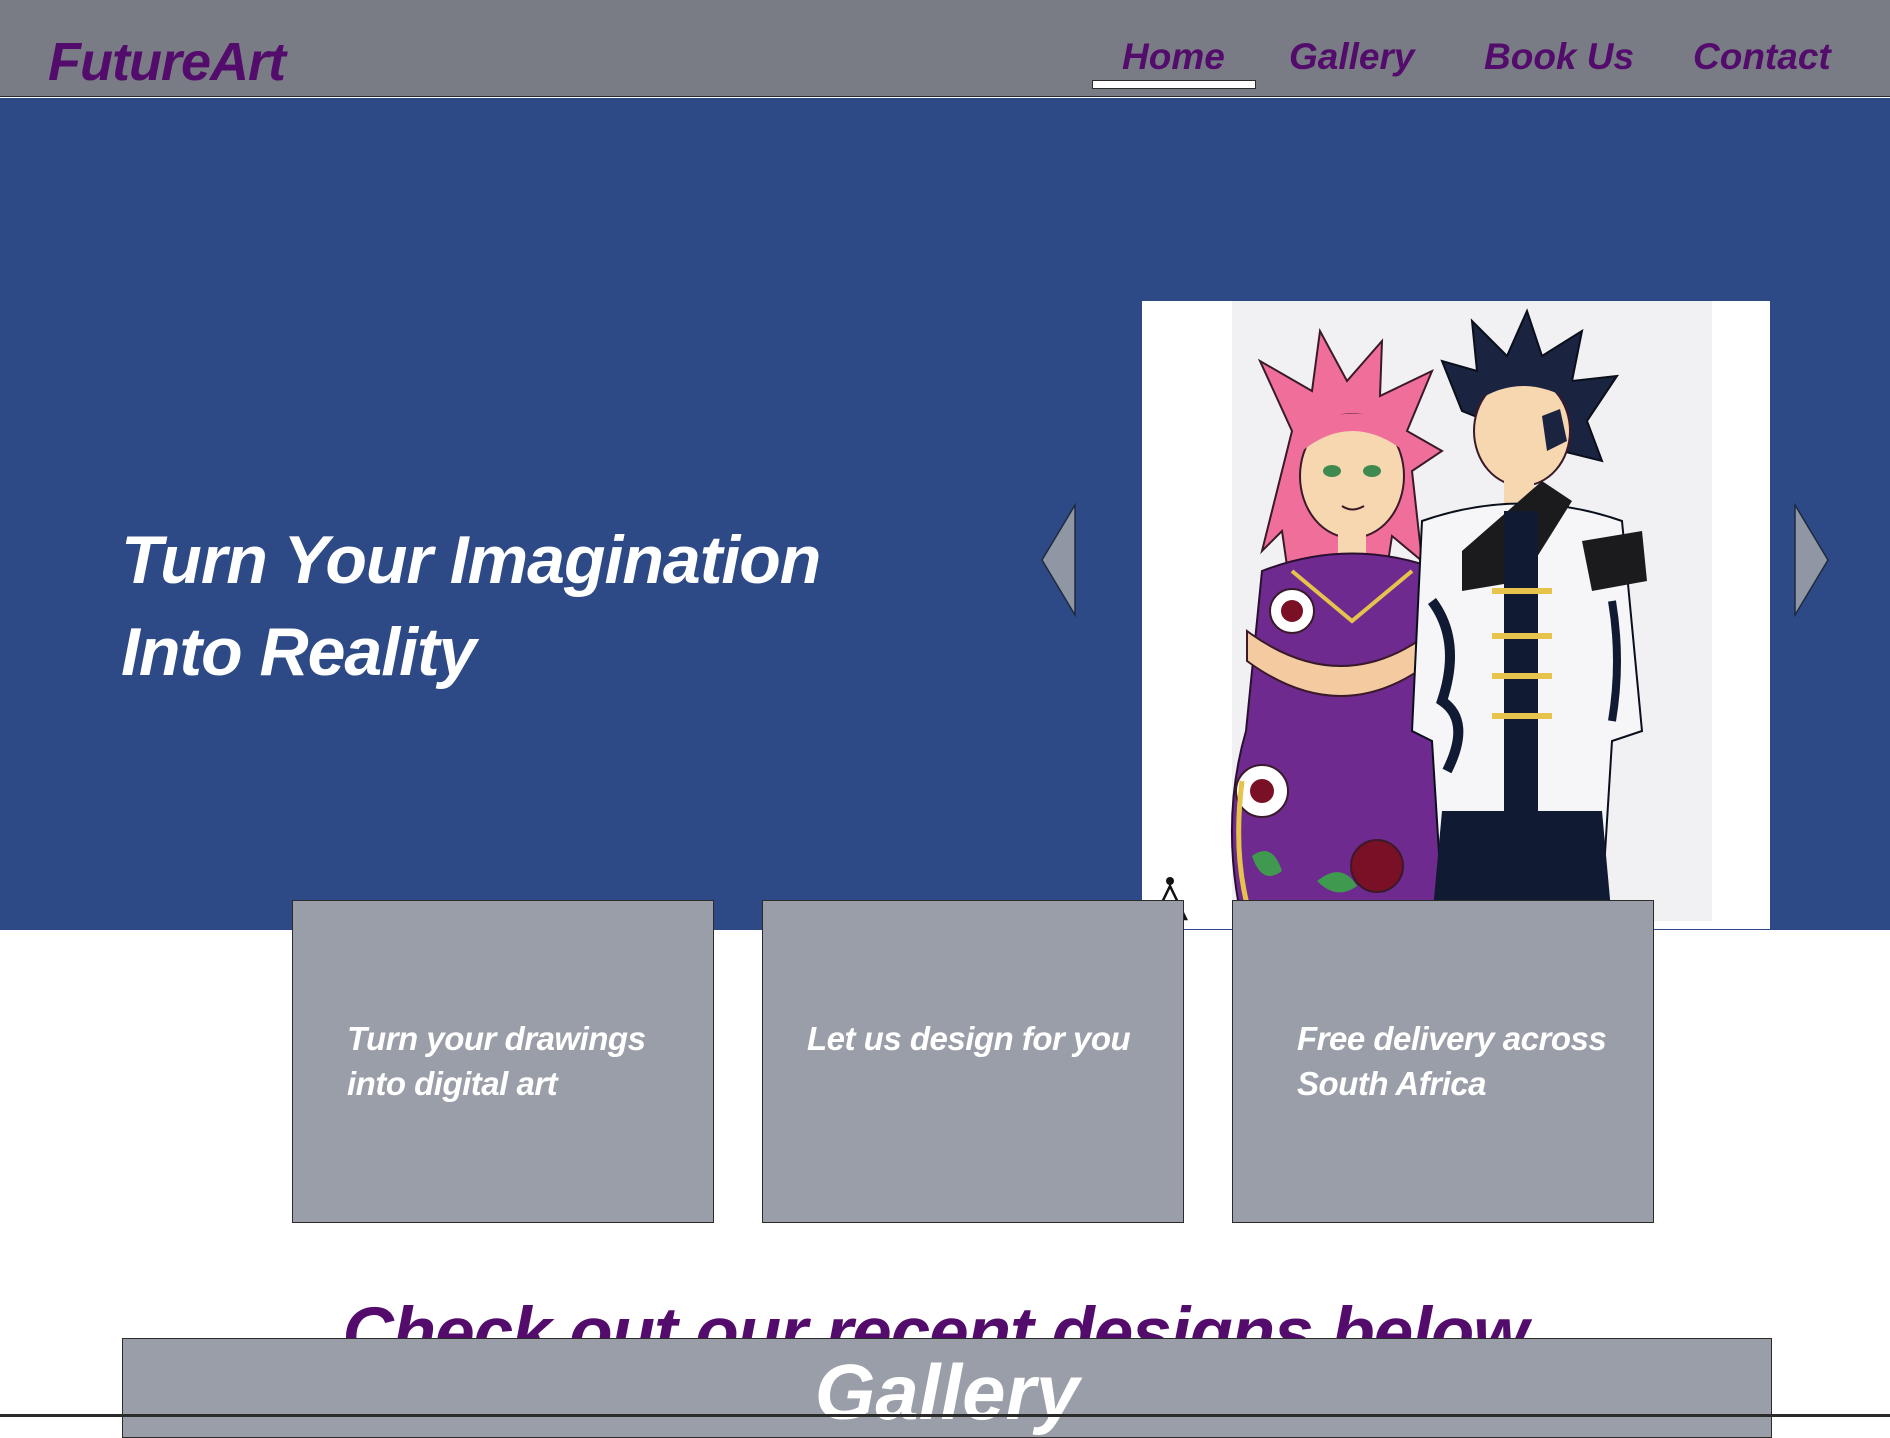  Describe the element at coordinates (1351, 57) in the screenshot. I see `nav-gallery-link: Gallery` at that location.